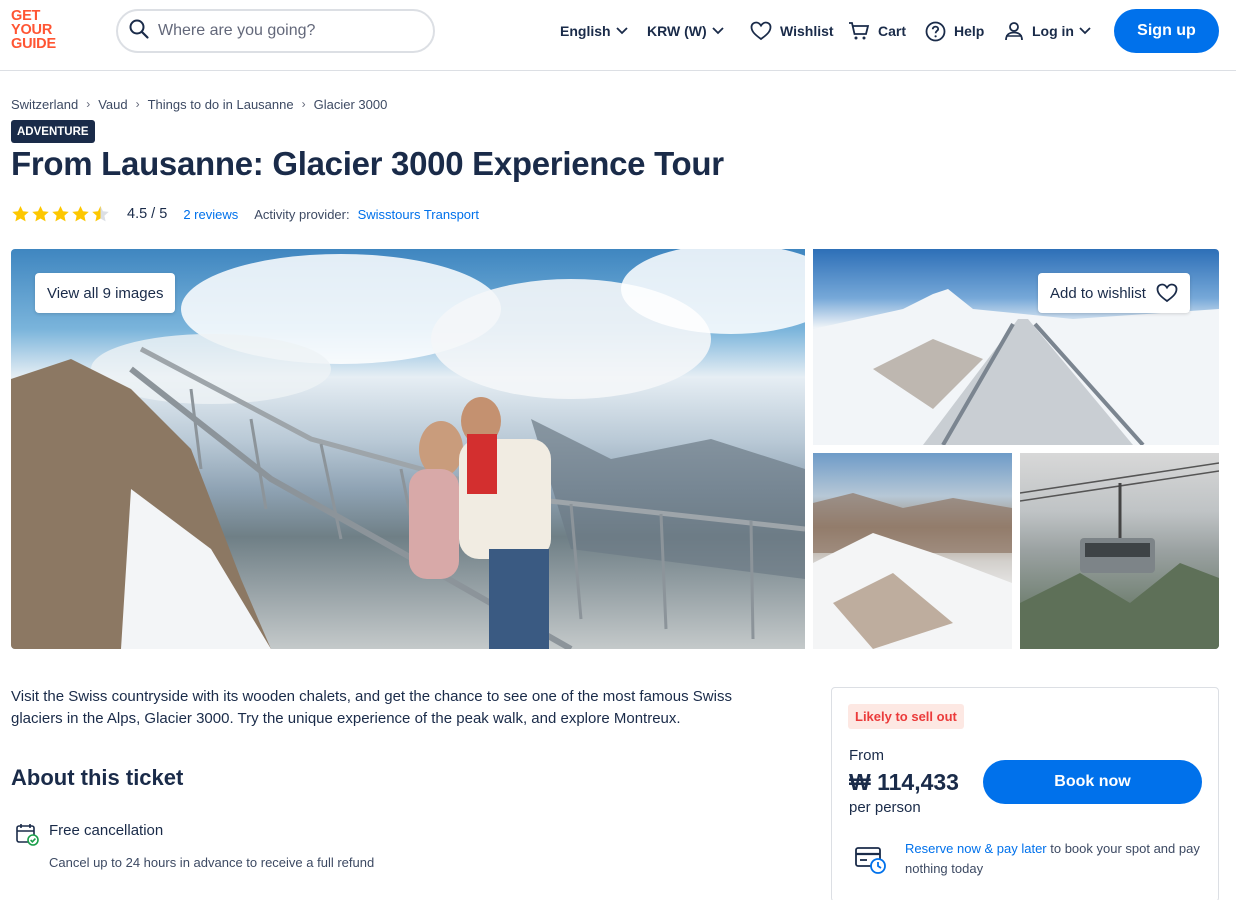 Image resolution: width=1236 pixels, height=900 pixels. Describe the element at coordinates (877, 31) in the screenshot. I see `cart-link: Cart` at that location.